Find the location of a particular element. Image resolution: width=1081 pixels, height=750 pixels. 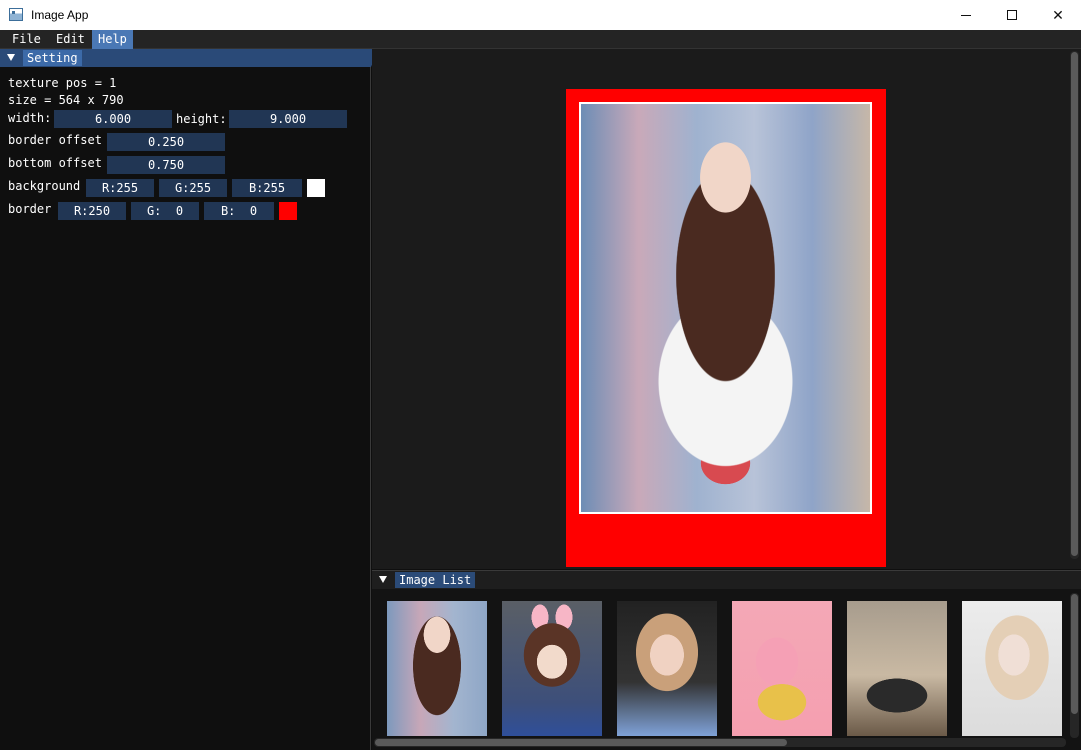

window-title: Image App is located at coordinates (60, 15).